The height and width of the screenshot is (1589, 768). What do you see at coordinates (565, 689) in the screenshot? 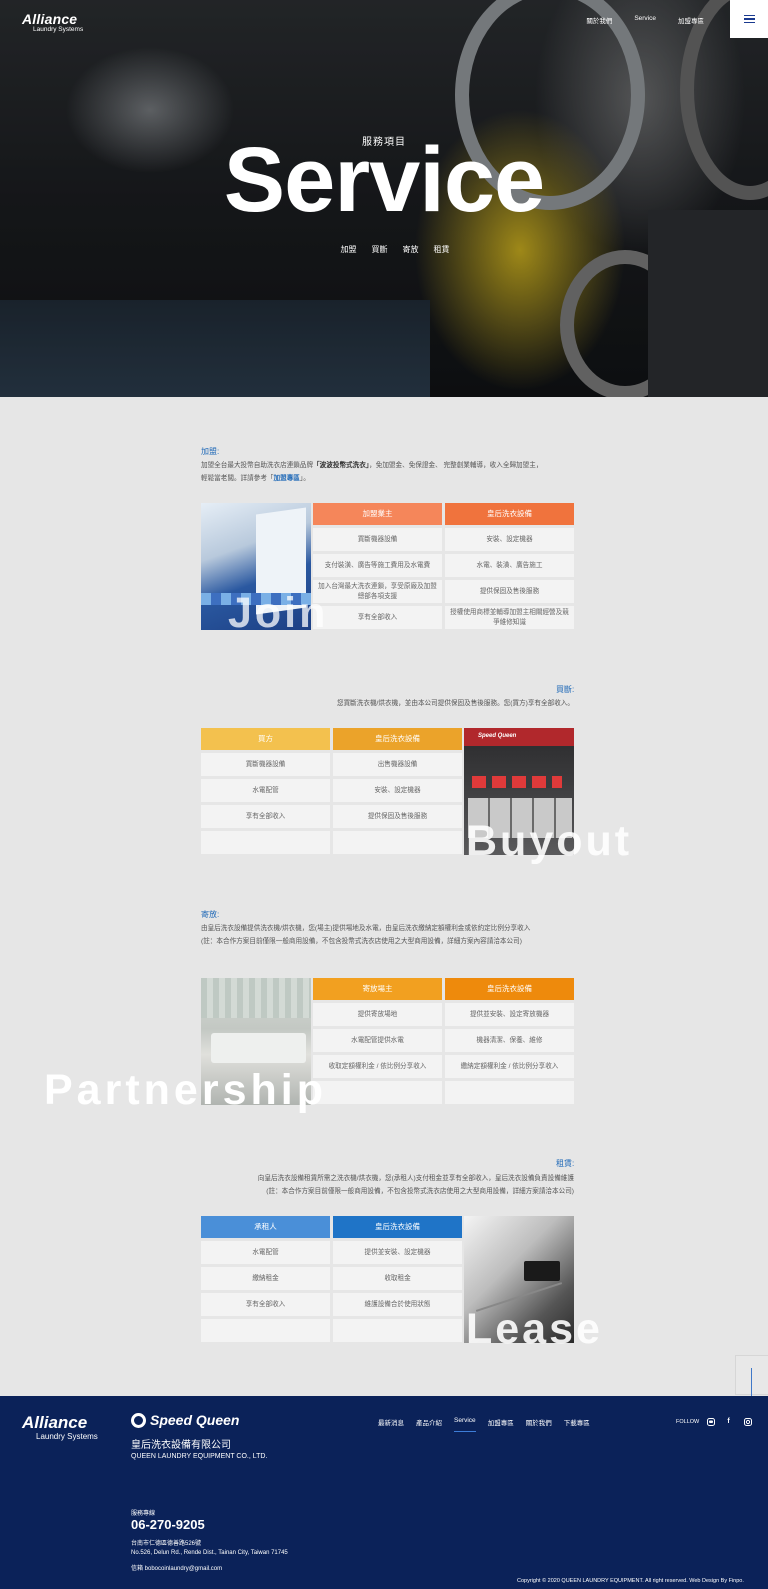
I see `buyout-title: 買斷:` at bounding box center [565, 689].